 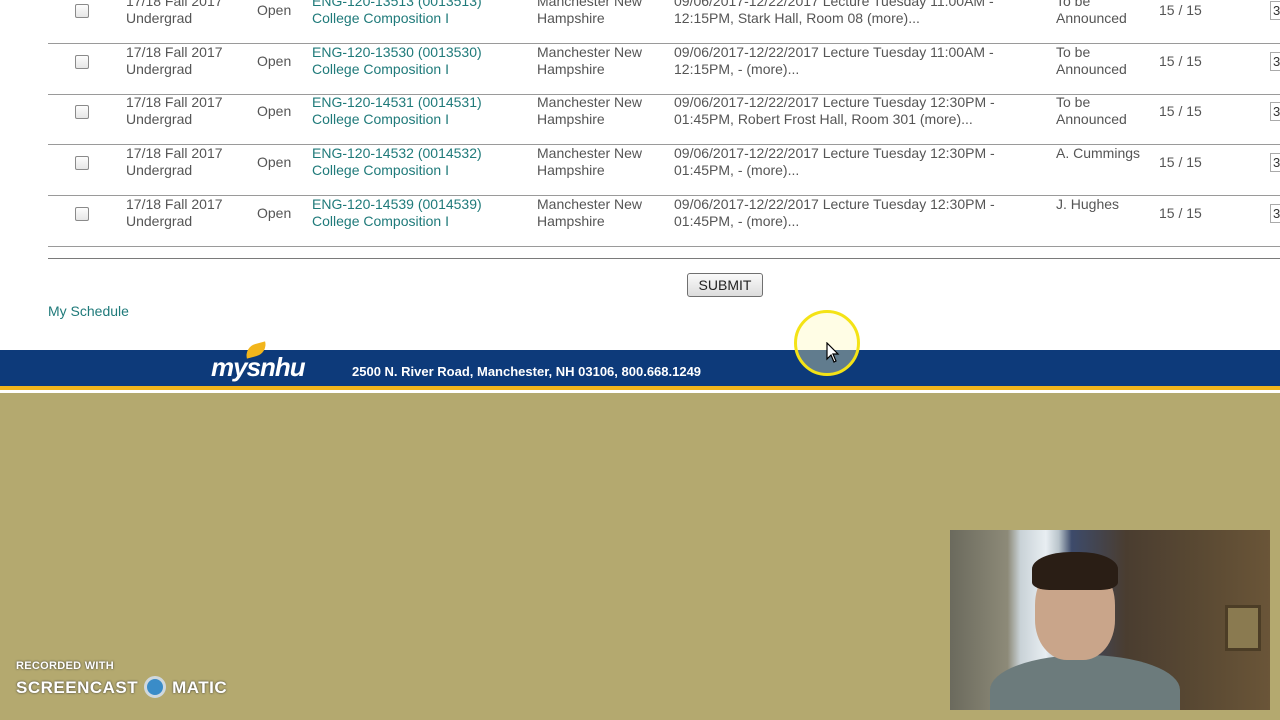 I want to click on my-schedule-link: My Schedule, so click(x=88, y=311).